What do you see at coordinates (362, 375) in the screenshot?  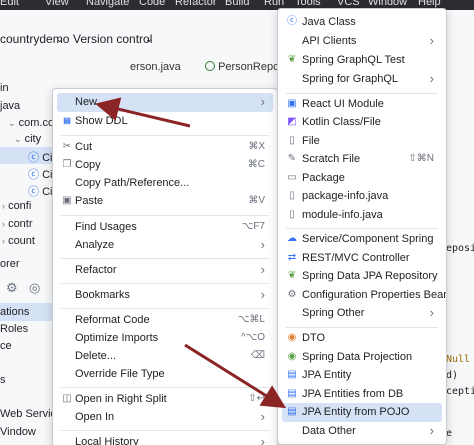 I see `submenu-item-jpa-entity: ▤ JPA Entity` at bounding box center [362, 375].